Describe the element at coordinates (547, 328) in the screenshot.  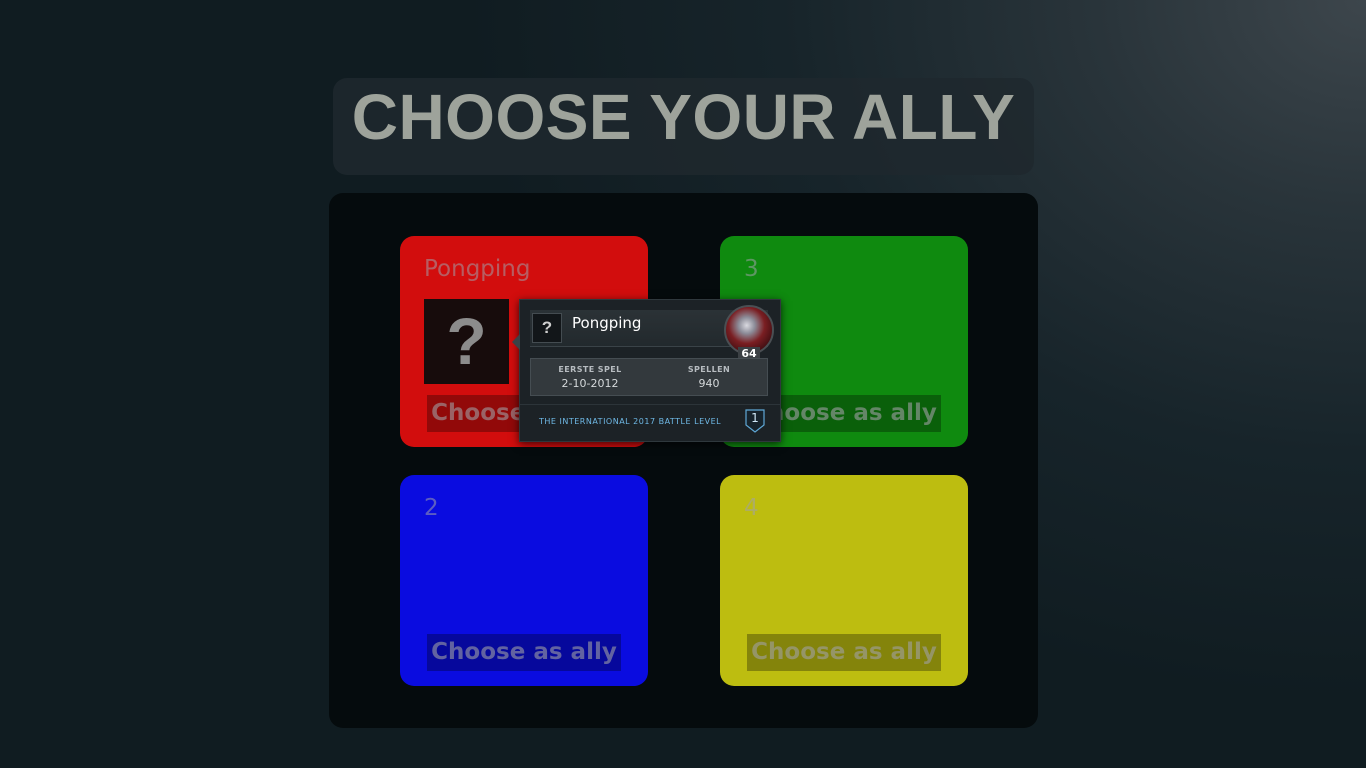
I see `unknown-rank-icon: ?` at that location.